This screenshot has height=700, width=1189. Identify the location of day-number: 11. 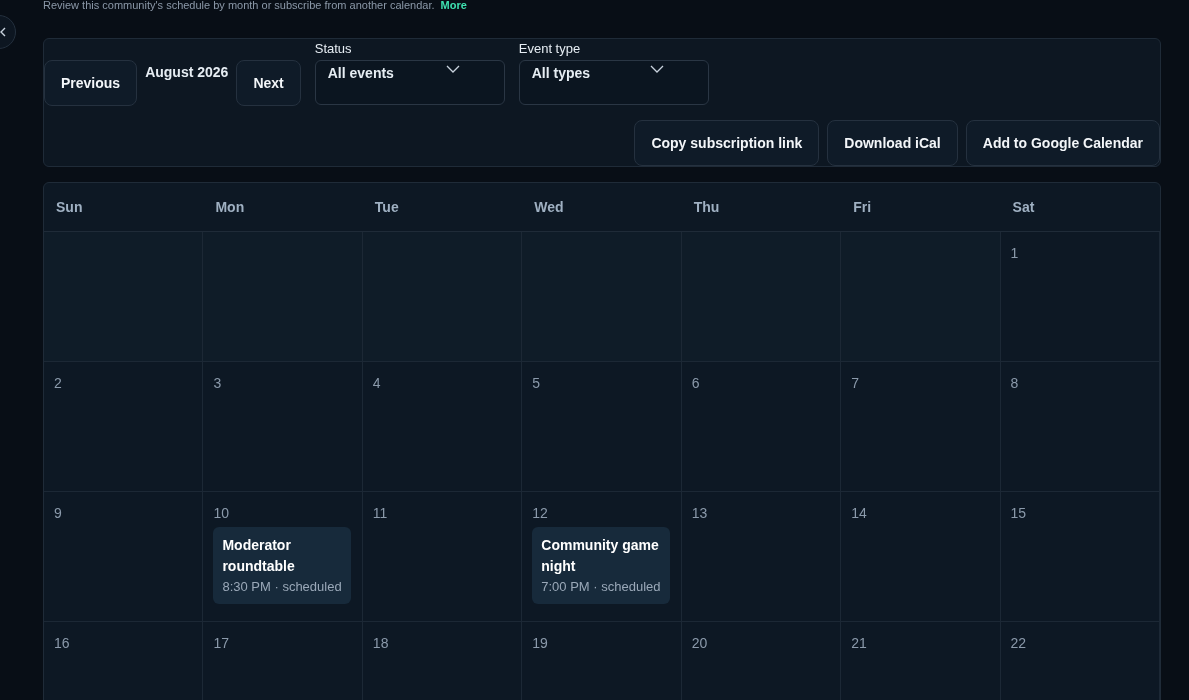
(380, 513).